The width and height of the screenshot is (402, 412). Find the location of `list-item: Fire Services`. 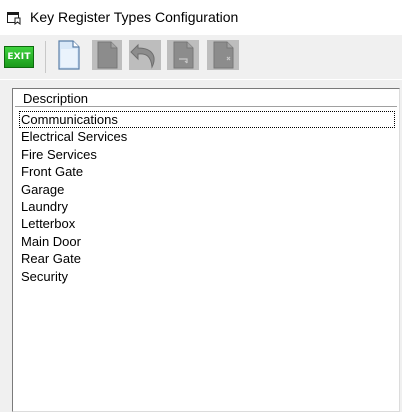

list-item: Fire Services is located at coordinates (207, 154).